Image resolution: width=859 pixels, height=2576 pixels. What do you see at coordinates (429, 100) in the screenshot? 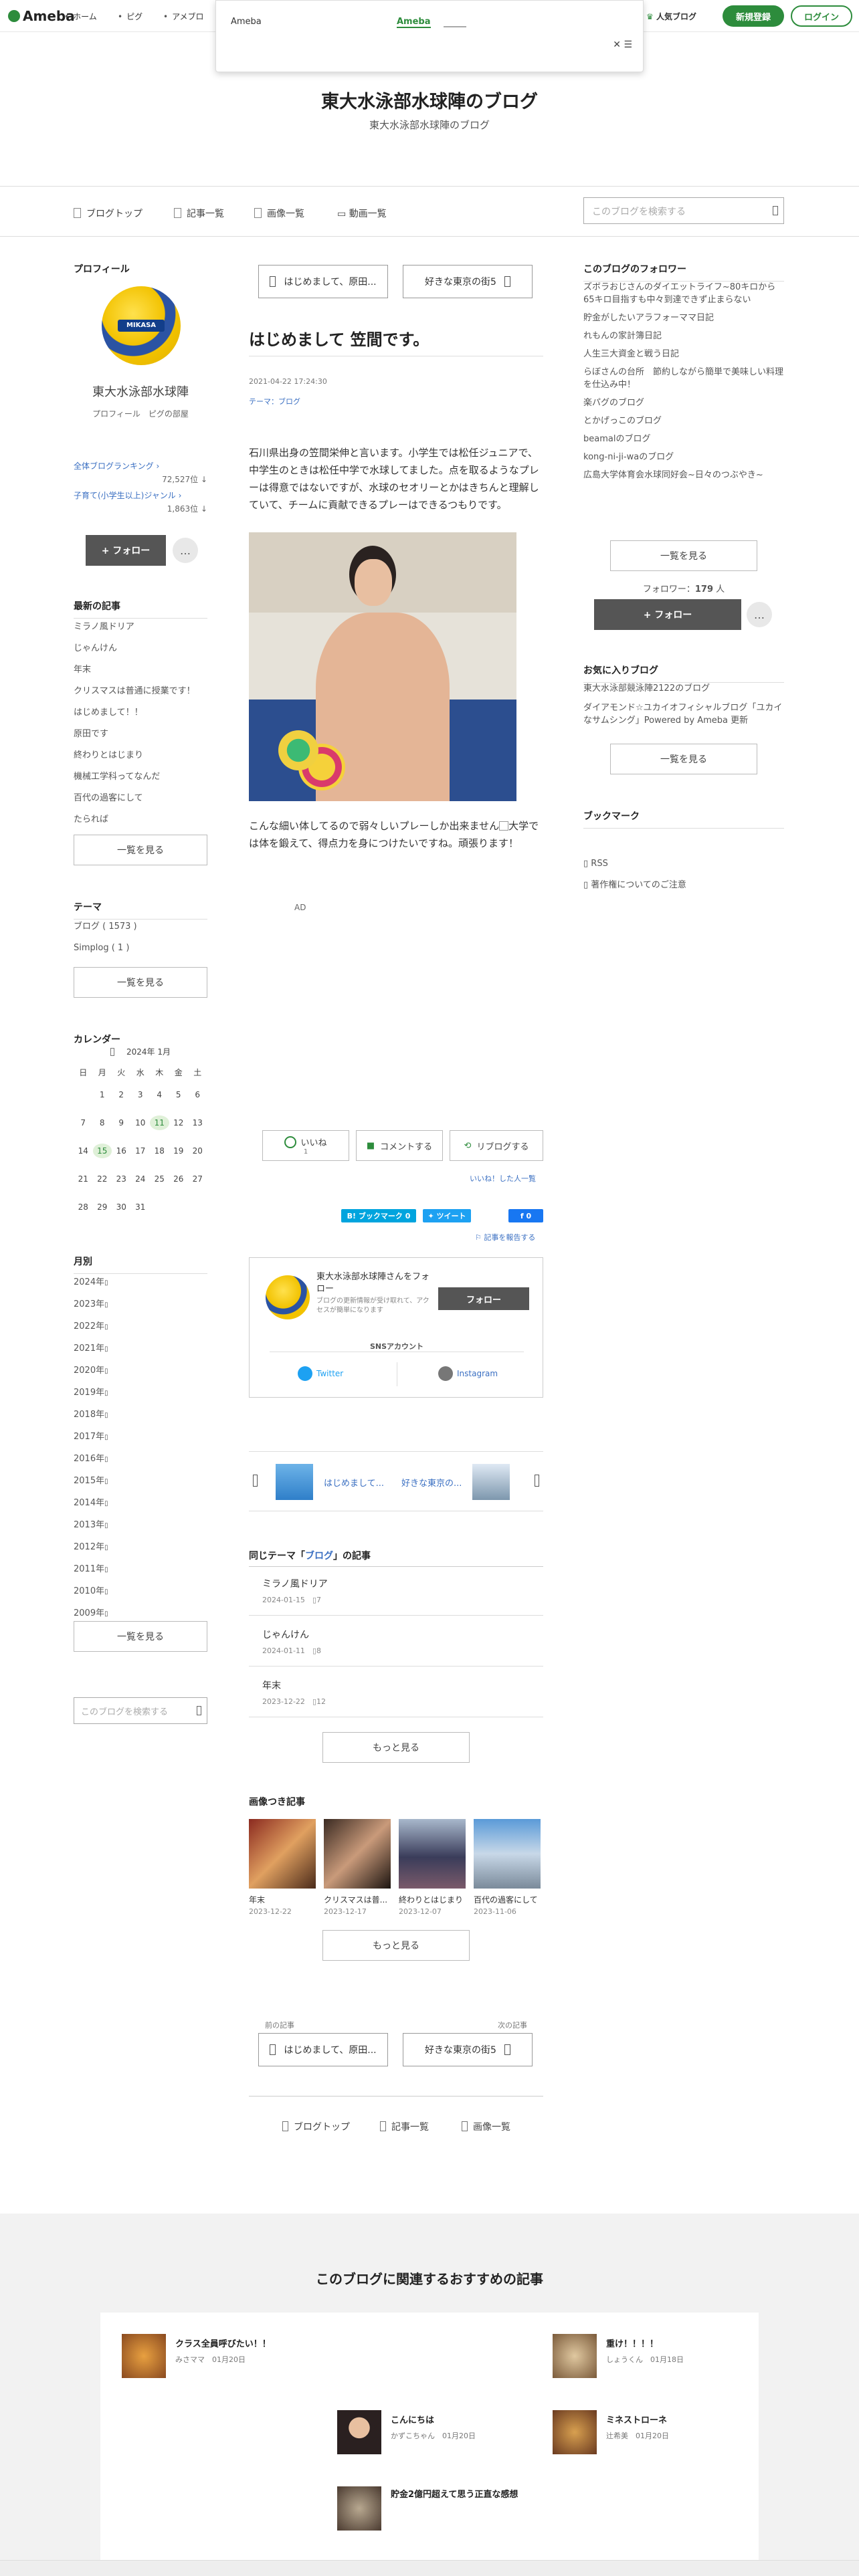
I see `blog-title: 東大水泳部水球陣のブログ` at bounding box center [429, 100].